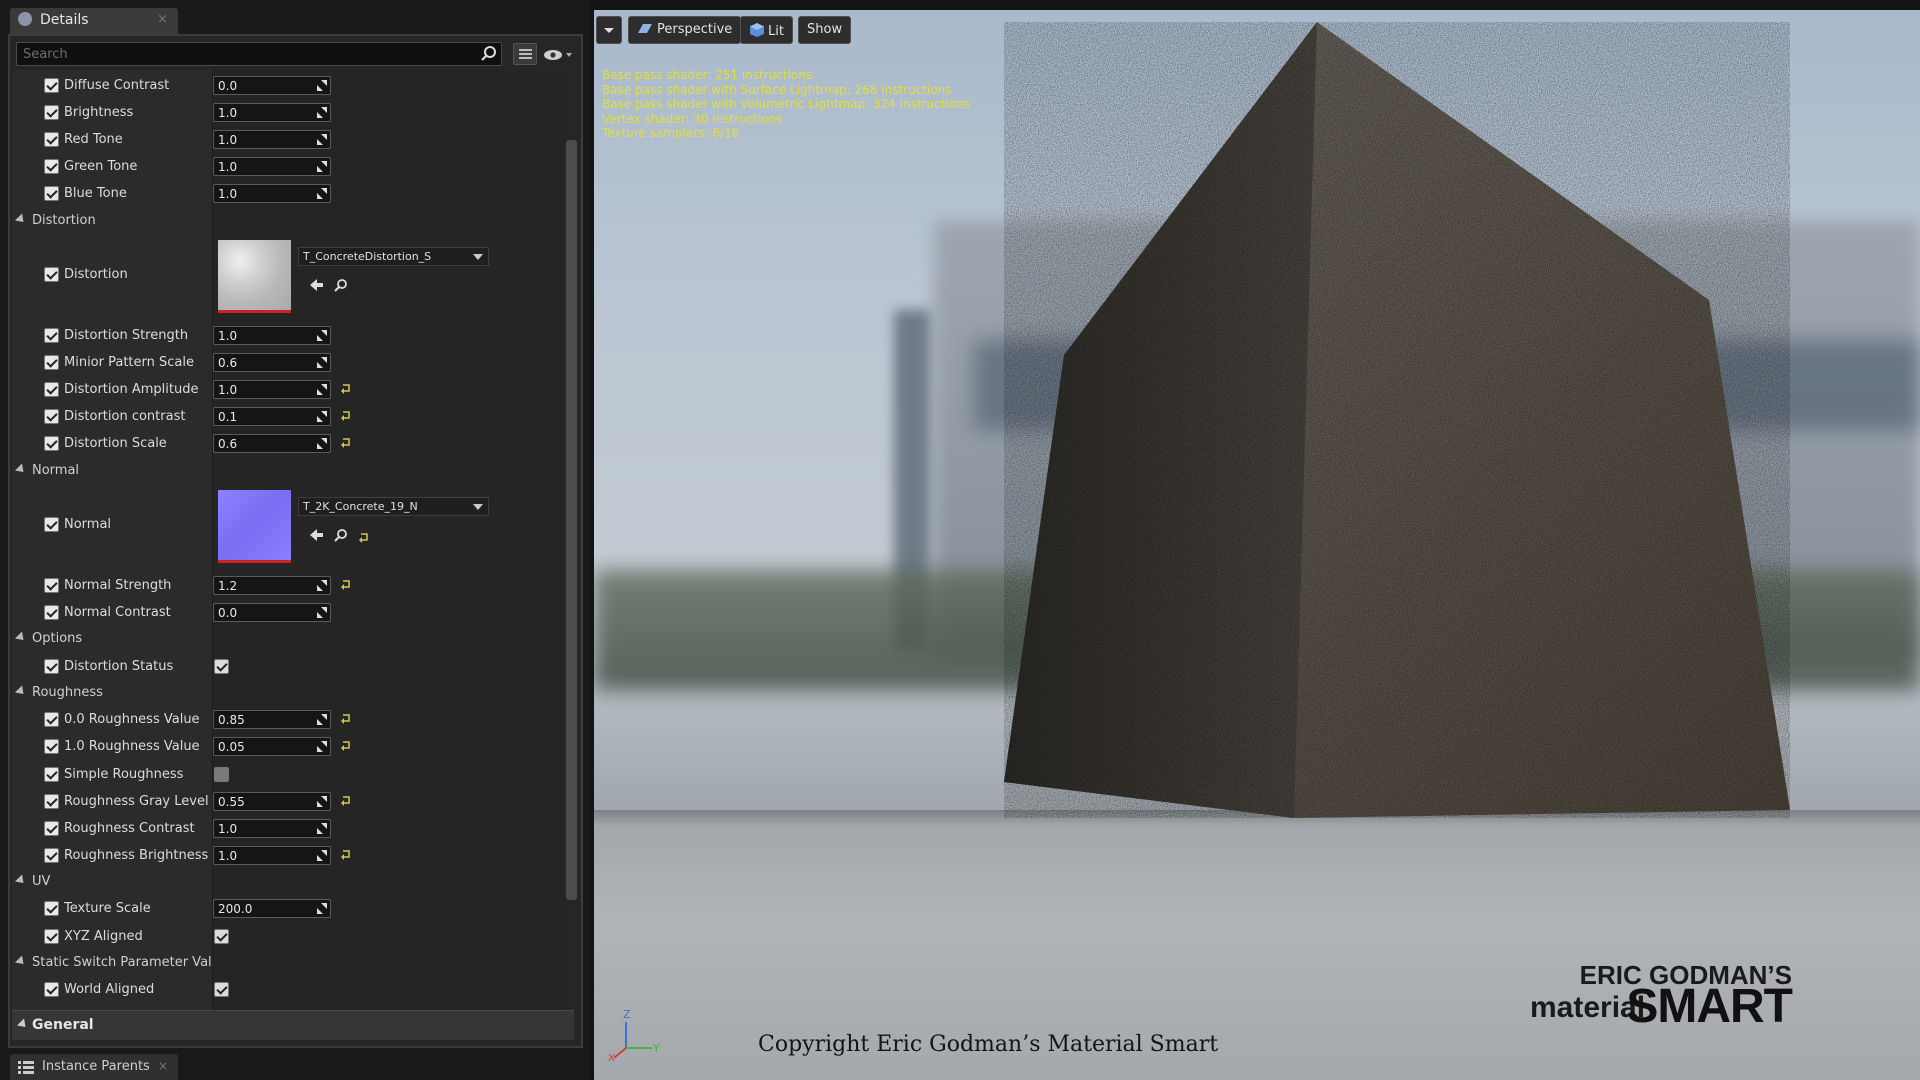  I want to click on eye-icon, so click(558, 55).